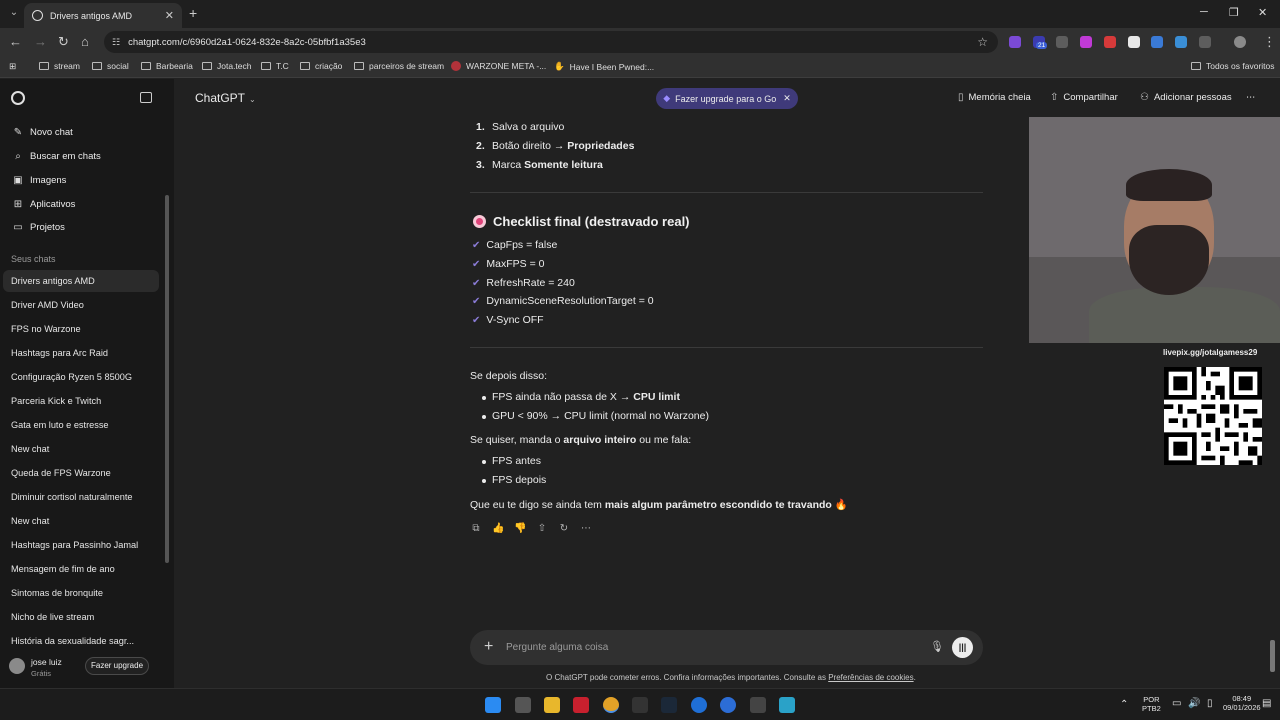 This screenshot has width=1280, height=720. What do you see at coordinates (1234, 12) in the screenshot?
I see `restore-icon: ❐` at bounding box center [1234, 12].